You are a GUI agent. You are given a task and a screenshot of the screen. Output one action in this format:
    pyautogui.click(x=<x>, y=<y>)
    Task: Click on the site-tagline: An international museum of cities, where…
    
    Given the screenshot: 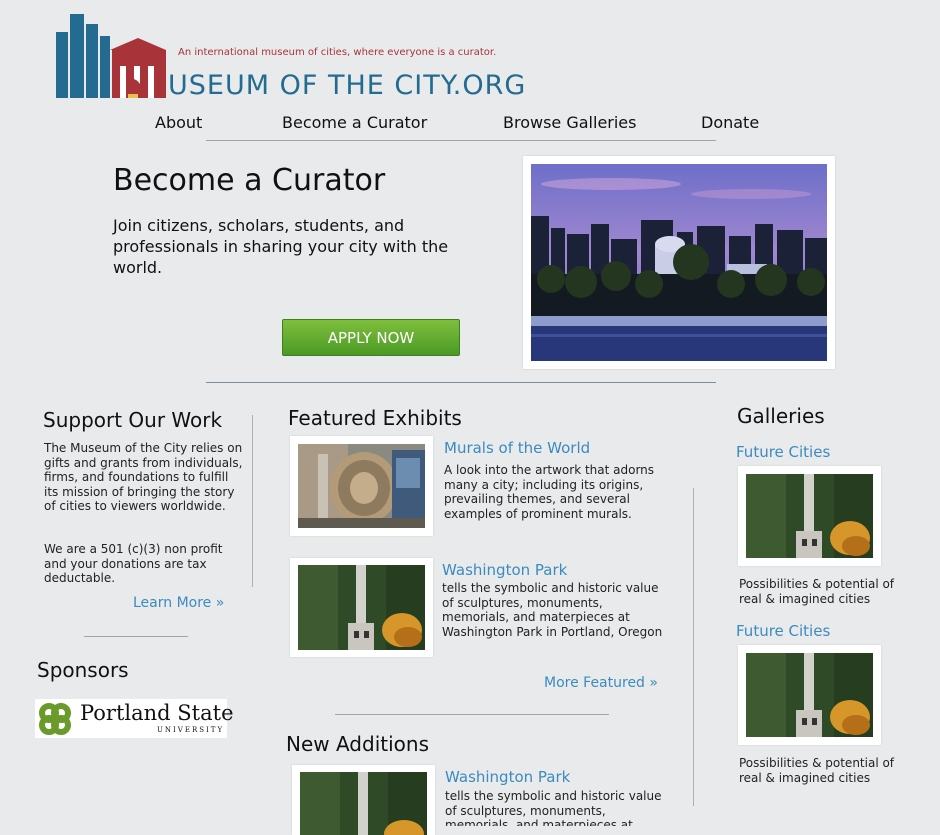 What is the action you would take?
    pyautogui.click(x=337, y=52)
    